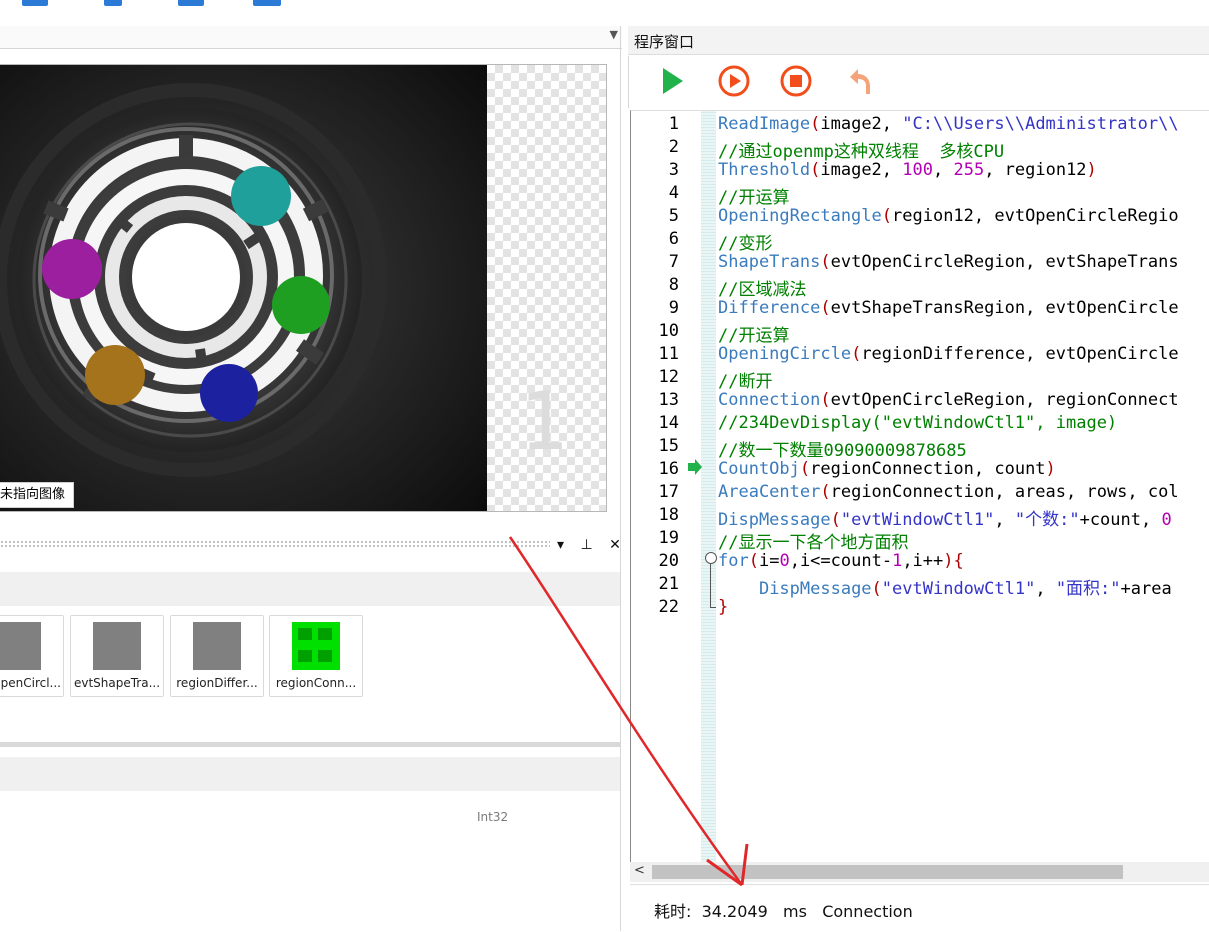  I want to click on code-token: +area, so click(1146, 589).